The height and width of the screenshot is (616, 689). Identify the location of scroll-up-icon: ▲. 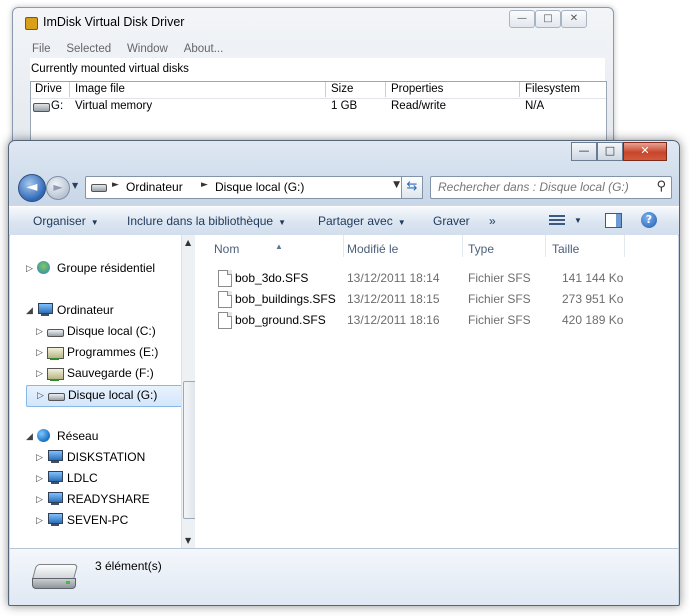
(188, 242).